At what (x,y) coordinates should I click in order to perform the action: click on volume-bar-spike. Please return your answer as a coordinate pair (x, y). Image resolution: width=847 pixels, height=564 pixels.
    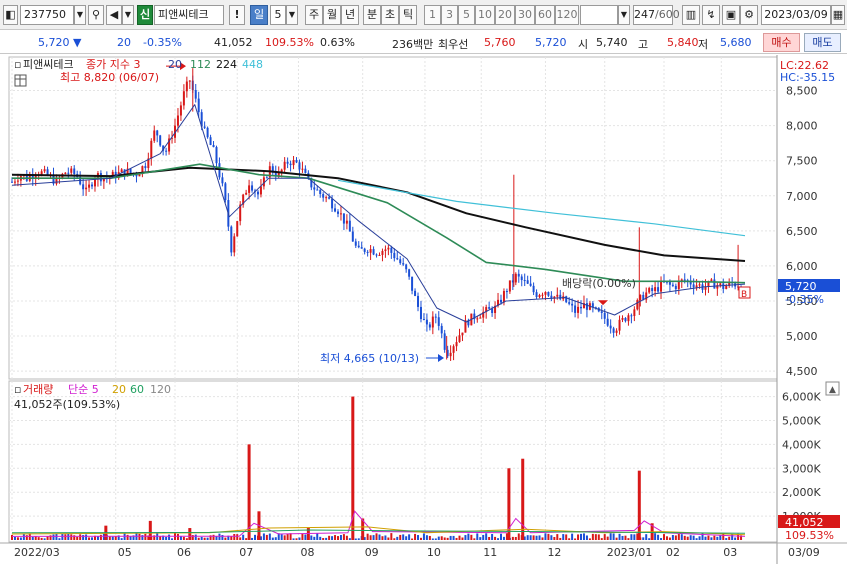
    Looking at the image, I should click on (249, 492).